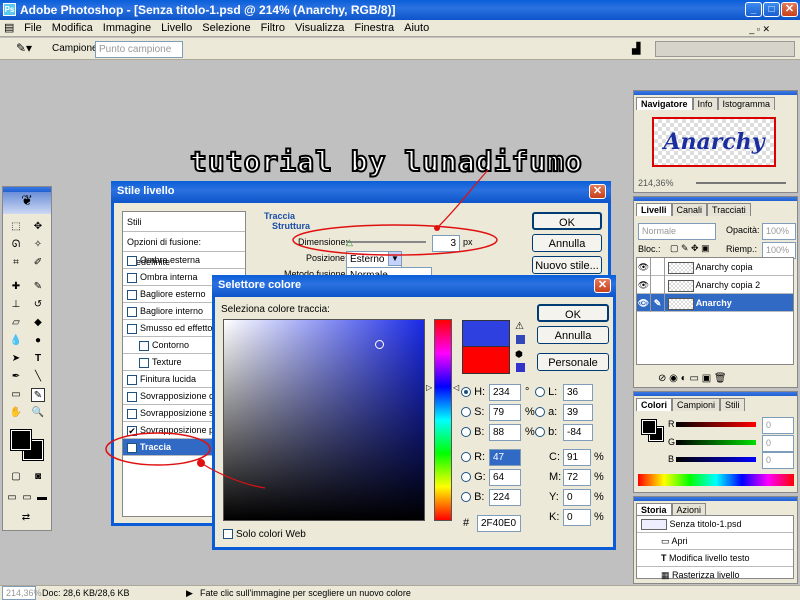  Describe the element at coordinates (21, 440) in the screenshot. I see `foreground-color-swatch` at that location.